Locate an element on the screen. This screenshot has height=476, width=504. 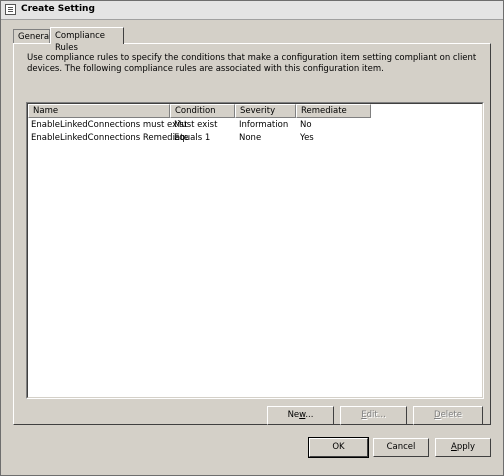
row-remediate: No is located at coordinates (306, 125).